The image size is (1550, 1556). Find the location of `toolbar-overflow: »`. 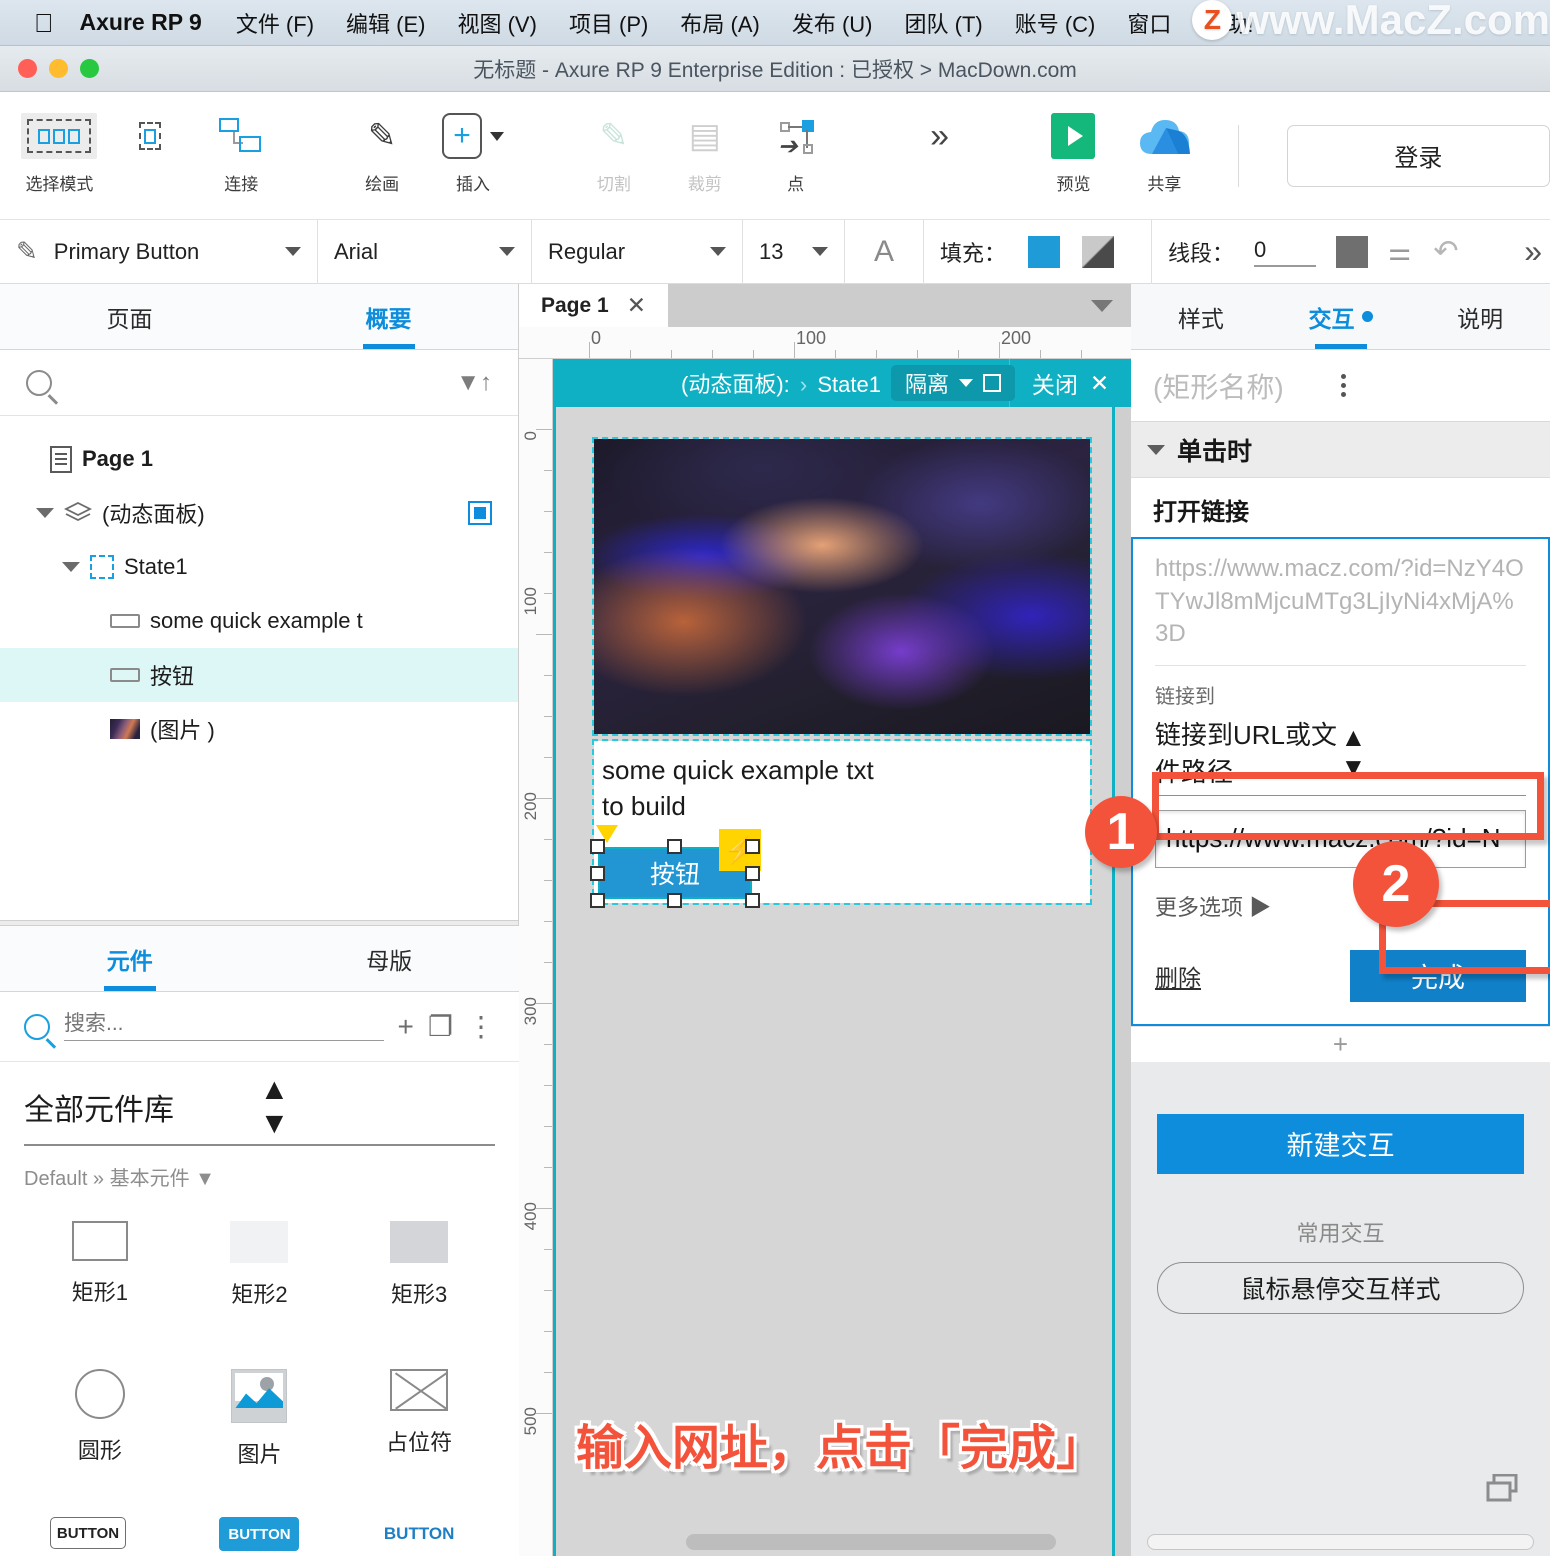

toolbar-overflow: » is located at coordinates (936, 152).